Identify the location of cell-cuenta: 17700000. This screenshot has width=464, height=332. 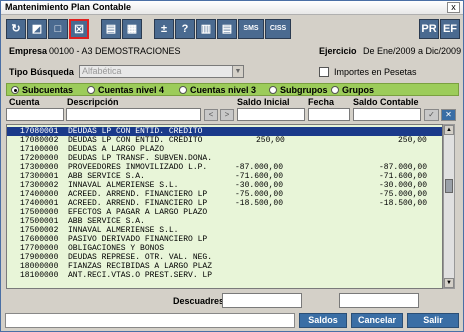
(39, 248).